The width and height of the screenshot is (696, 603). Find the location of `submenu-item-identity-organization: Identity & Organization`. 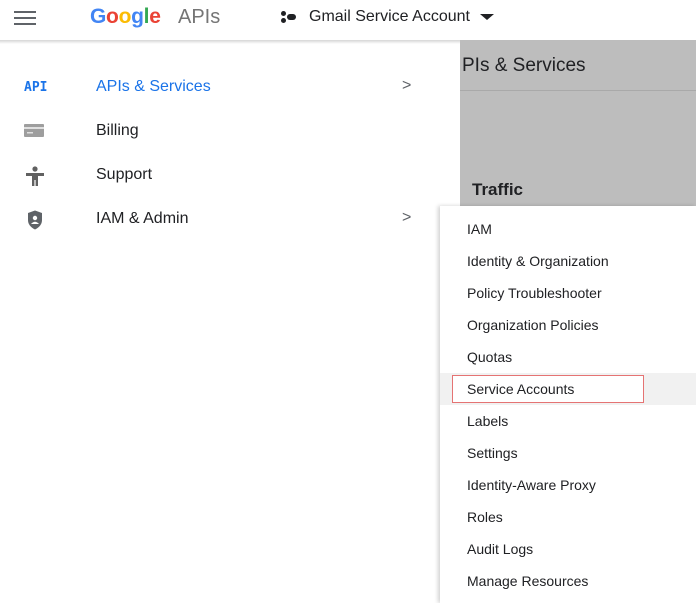

submenu-item-identity-organization: Identity & Organization is located at coordinates (568, 261).